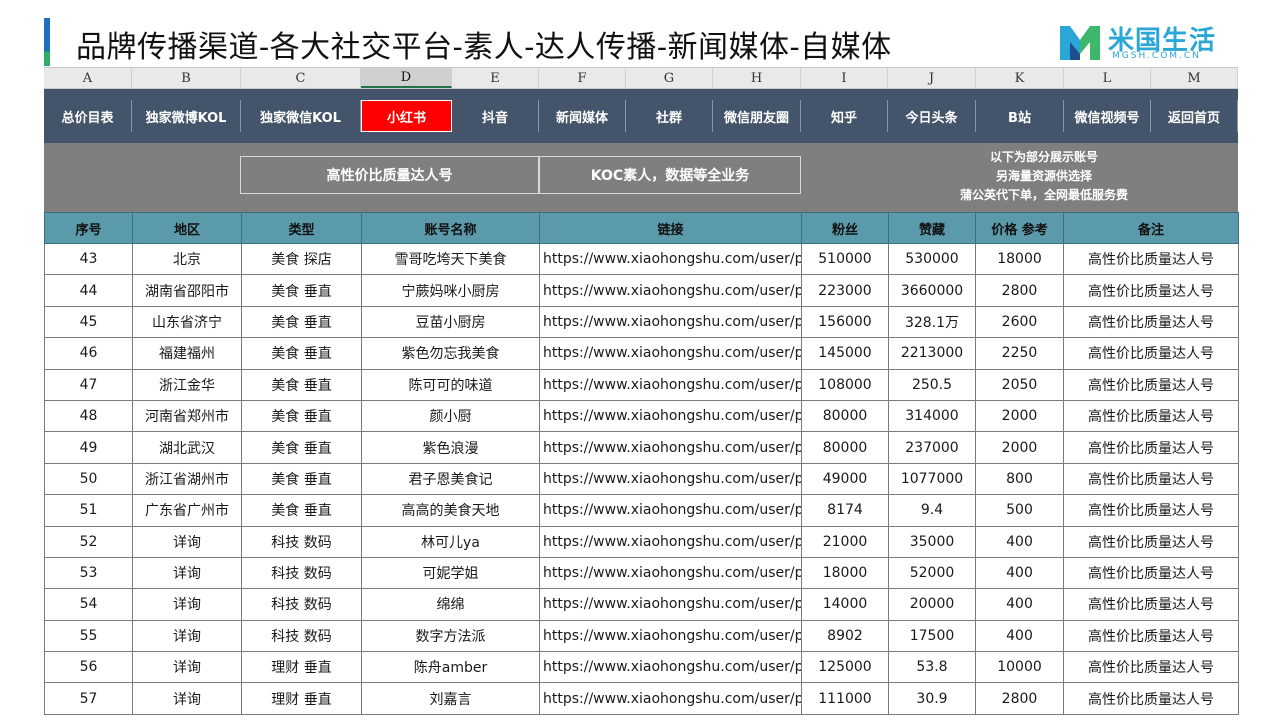 The width and height of the screenshot is (1280, 720). Describe the element at coordinates (186, 78) in the screenshot. I see `column-header-b: B` at that location.